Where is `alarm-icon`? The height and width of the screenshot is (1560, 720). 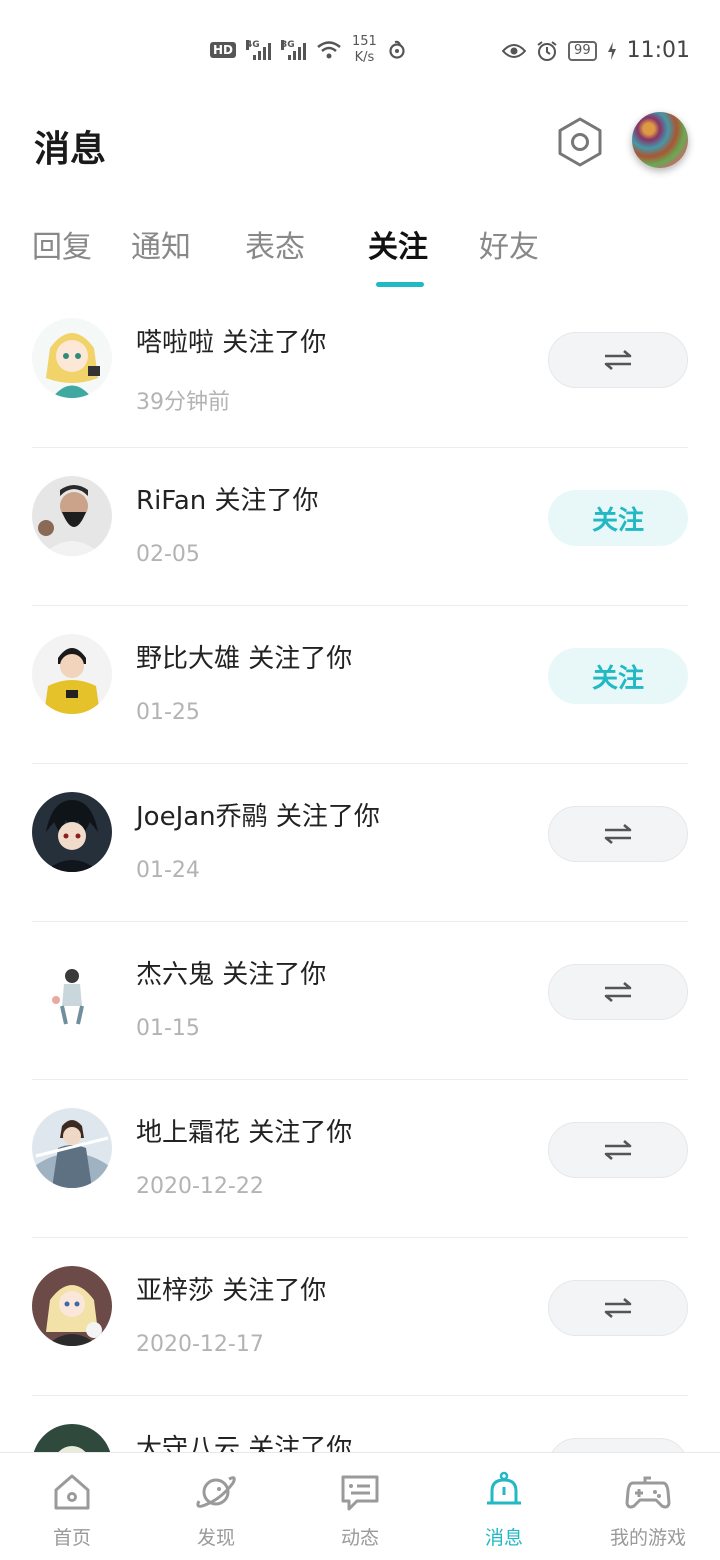
alarm-icon is located at coordinates (547, 50).